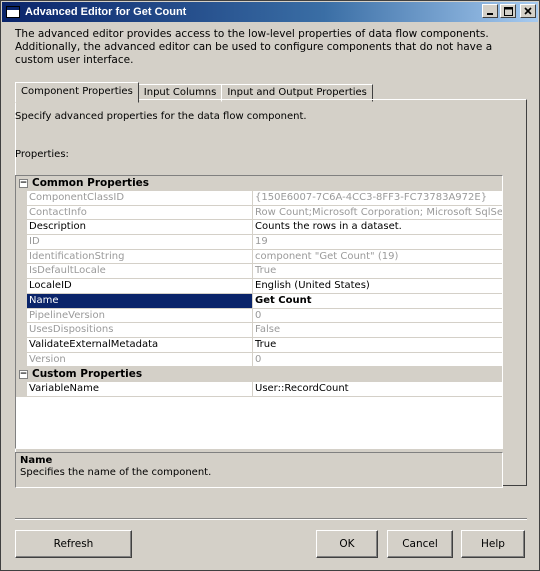 Image resolution: width=540 pixels, height=571 pixels. I want to click on category-label: Common Properties, so click(91, 183).